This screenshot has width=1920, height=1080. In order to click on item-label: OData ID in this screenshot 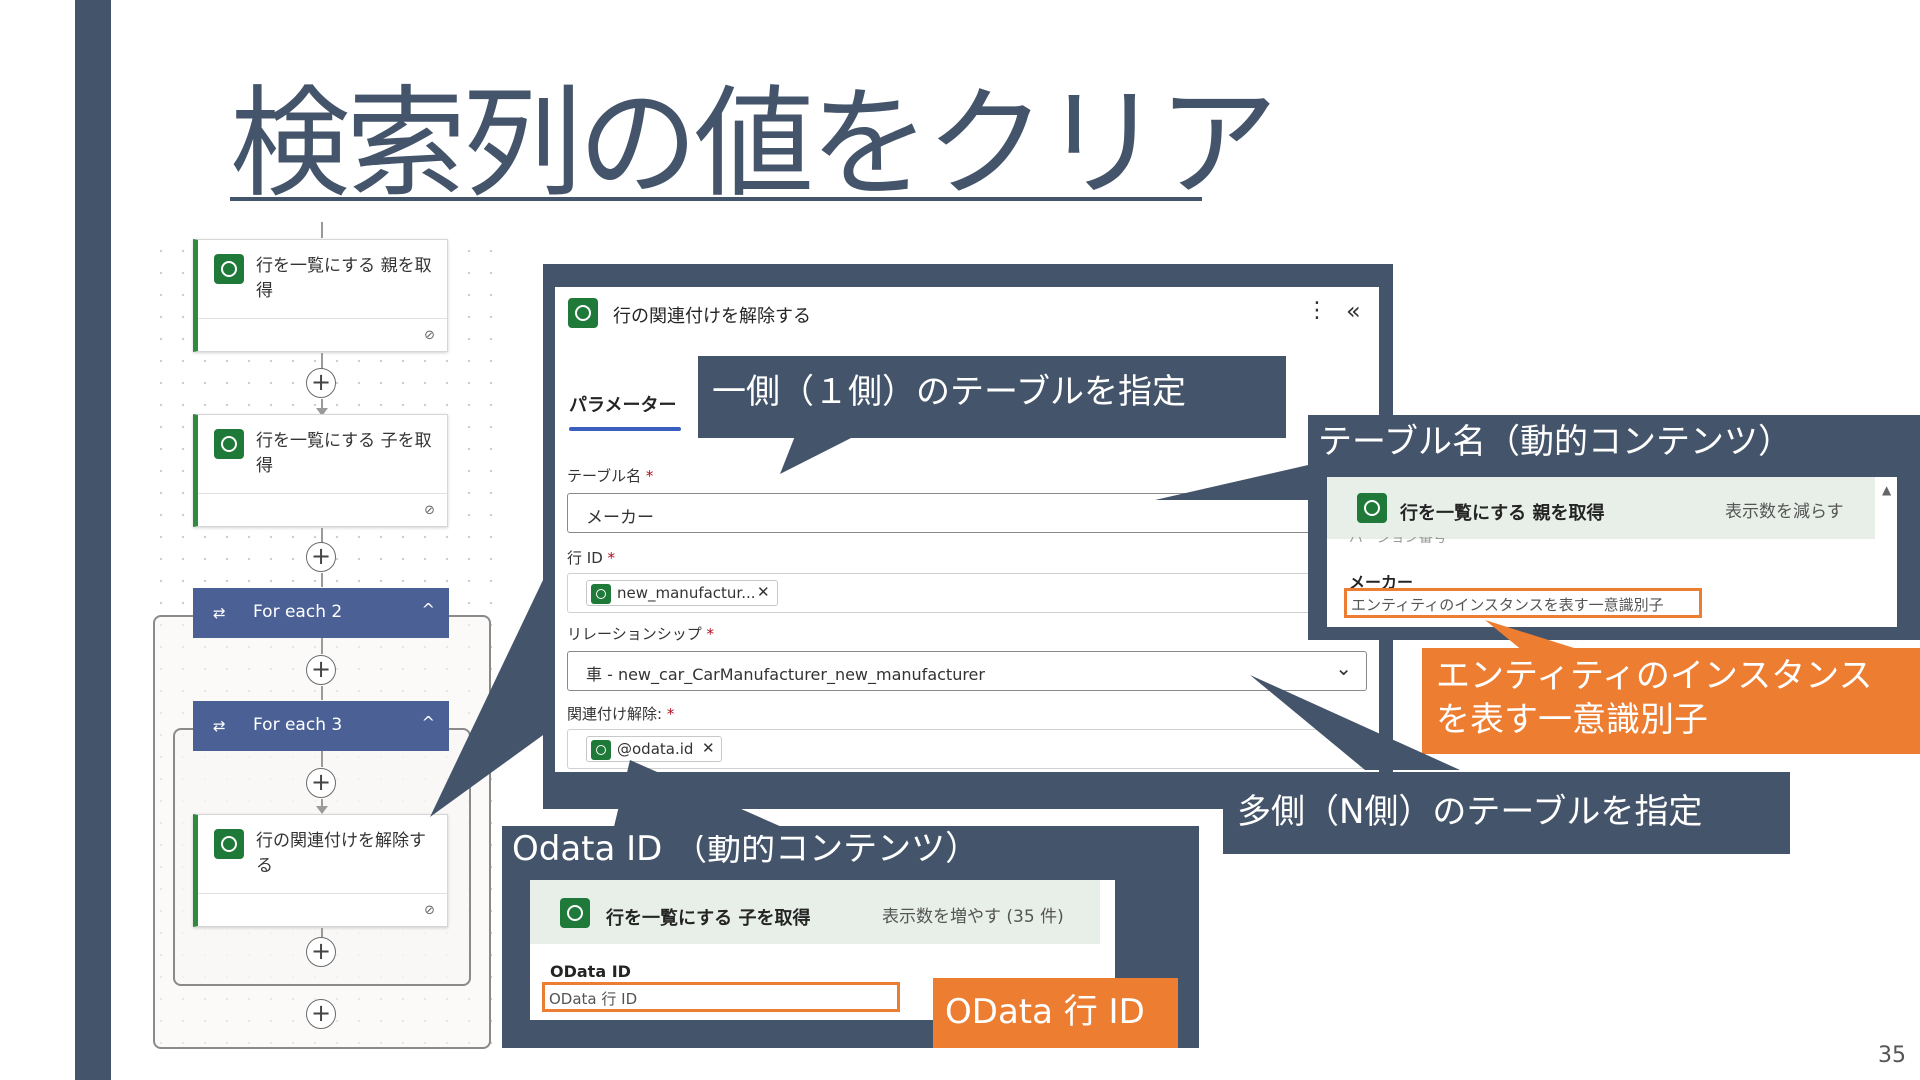, I will do `click(590, 971)`.